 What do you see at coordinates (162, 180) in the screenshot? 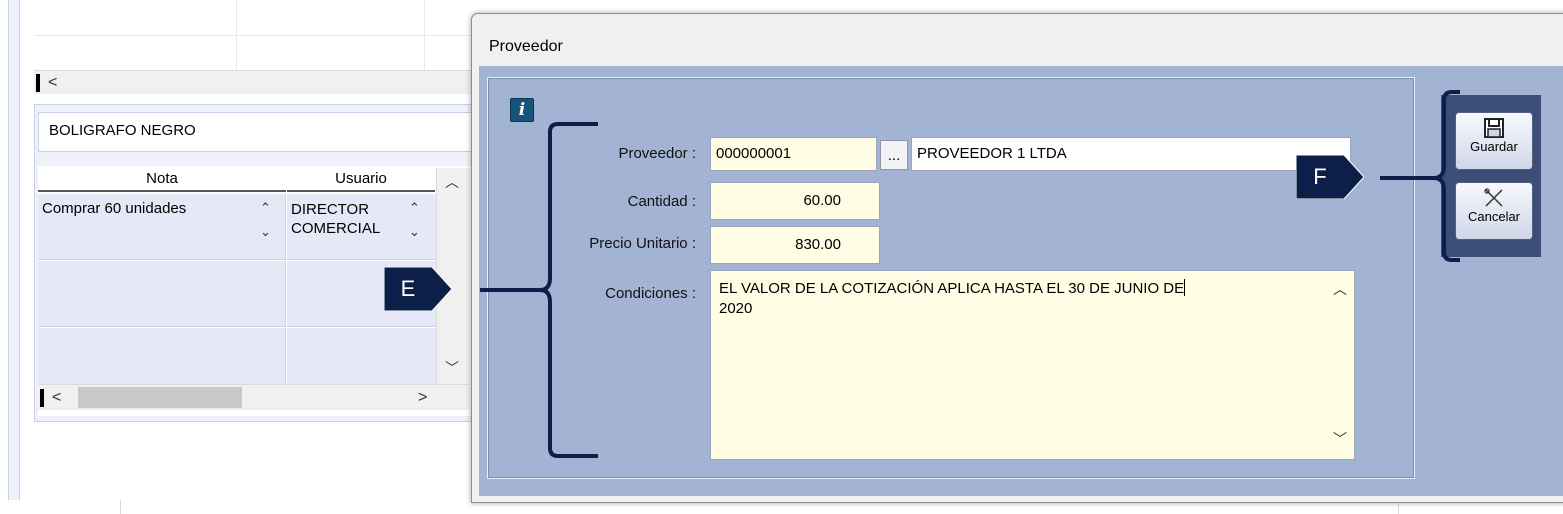
I see `column-header-nota: Nota` at bounding box center [162, 180].